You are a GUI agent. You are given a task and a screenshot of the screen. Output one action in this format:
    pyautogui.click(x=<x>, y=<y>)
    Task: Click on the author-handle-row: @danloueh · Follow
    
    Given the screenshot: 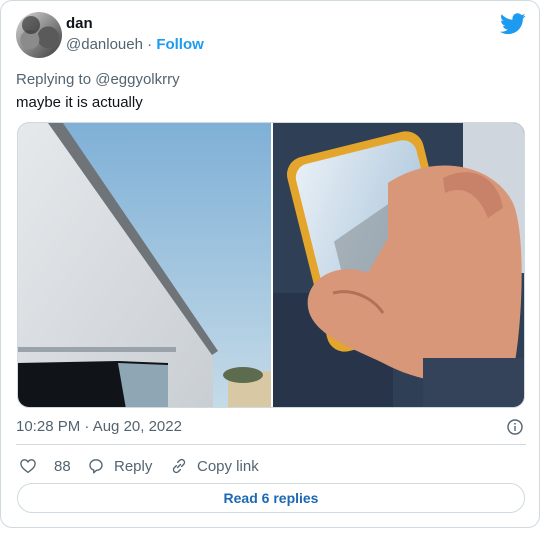 What is the action you would take?
    pyautogui.click(x=135, y=44)
    